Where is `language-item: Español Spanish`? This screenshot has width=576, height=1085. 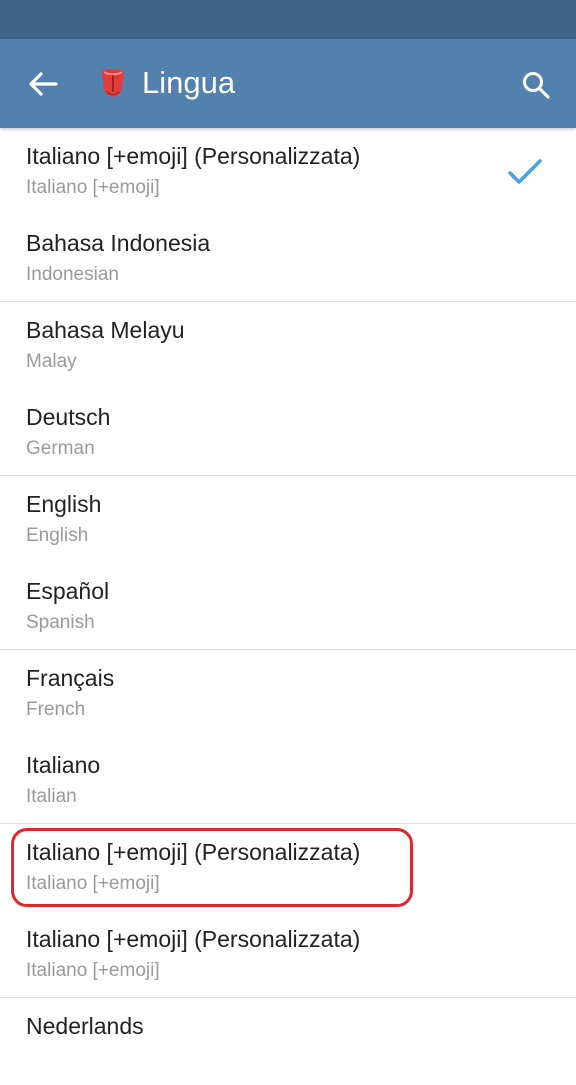 language-item: Español Spanish is located at coordinates (288, 606).